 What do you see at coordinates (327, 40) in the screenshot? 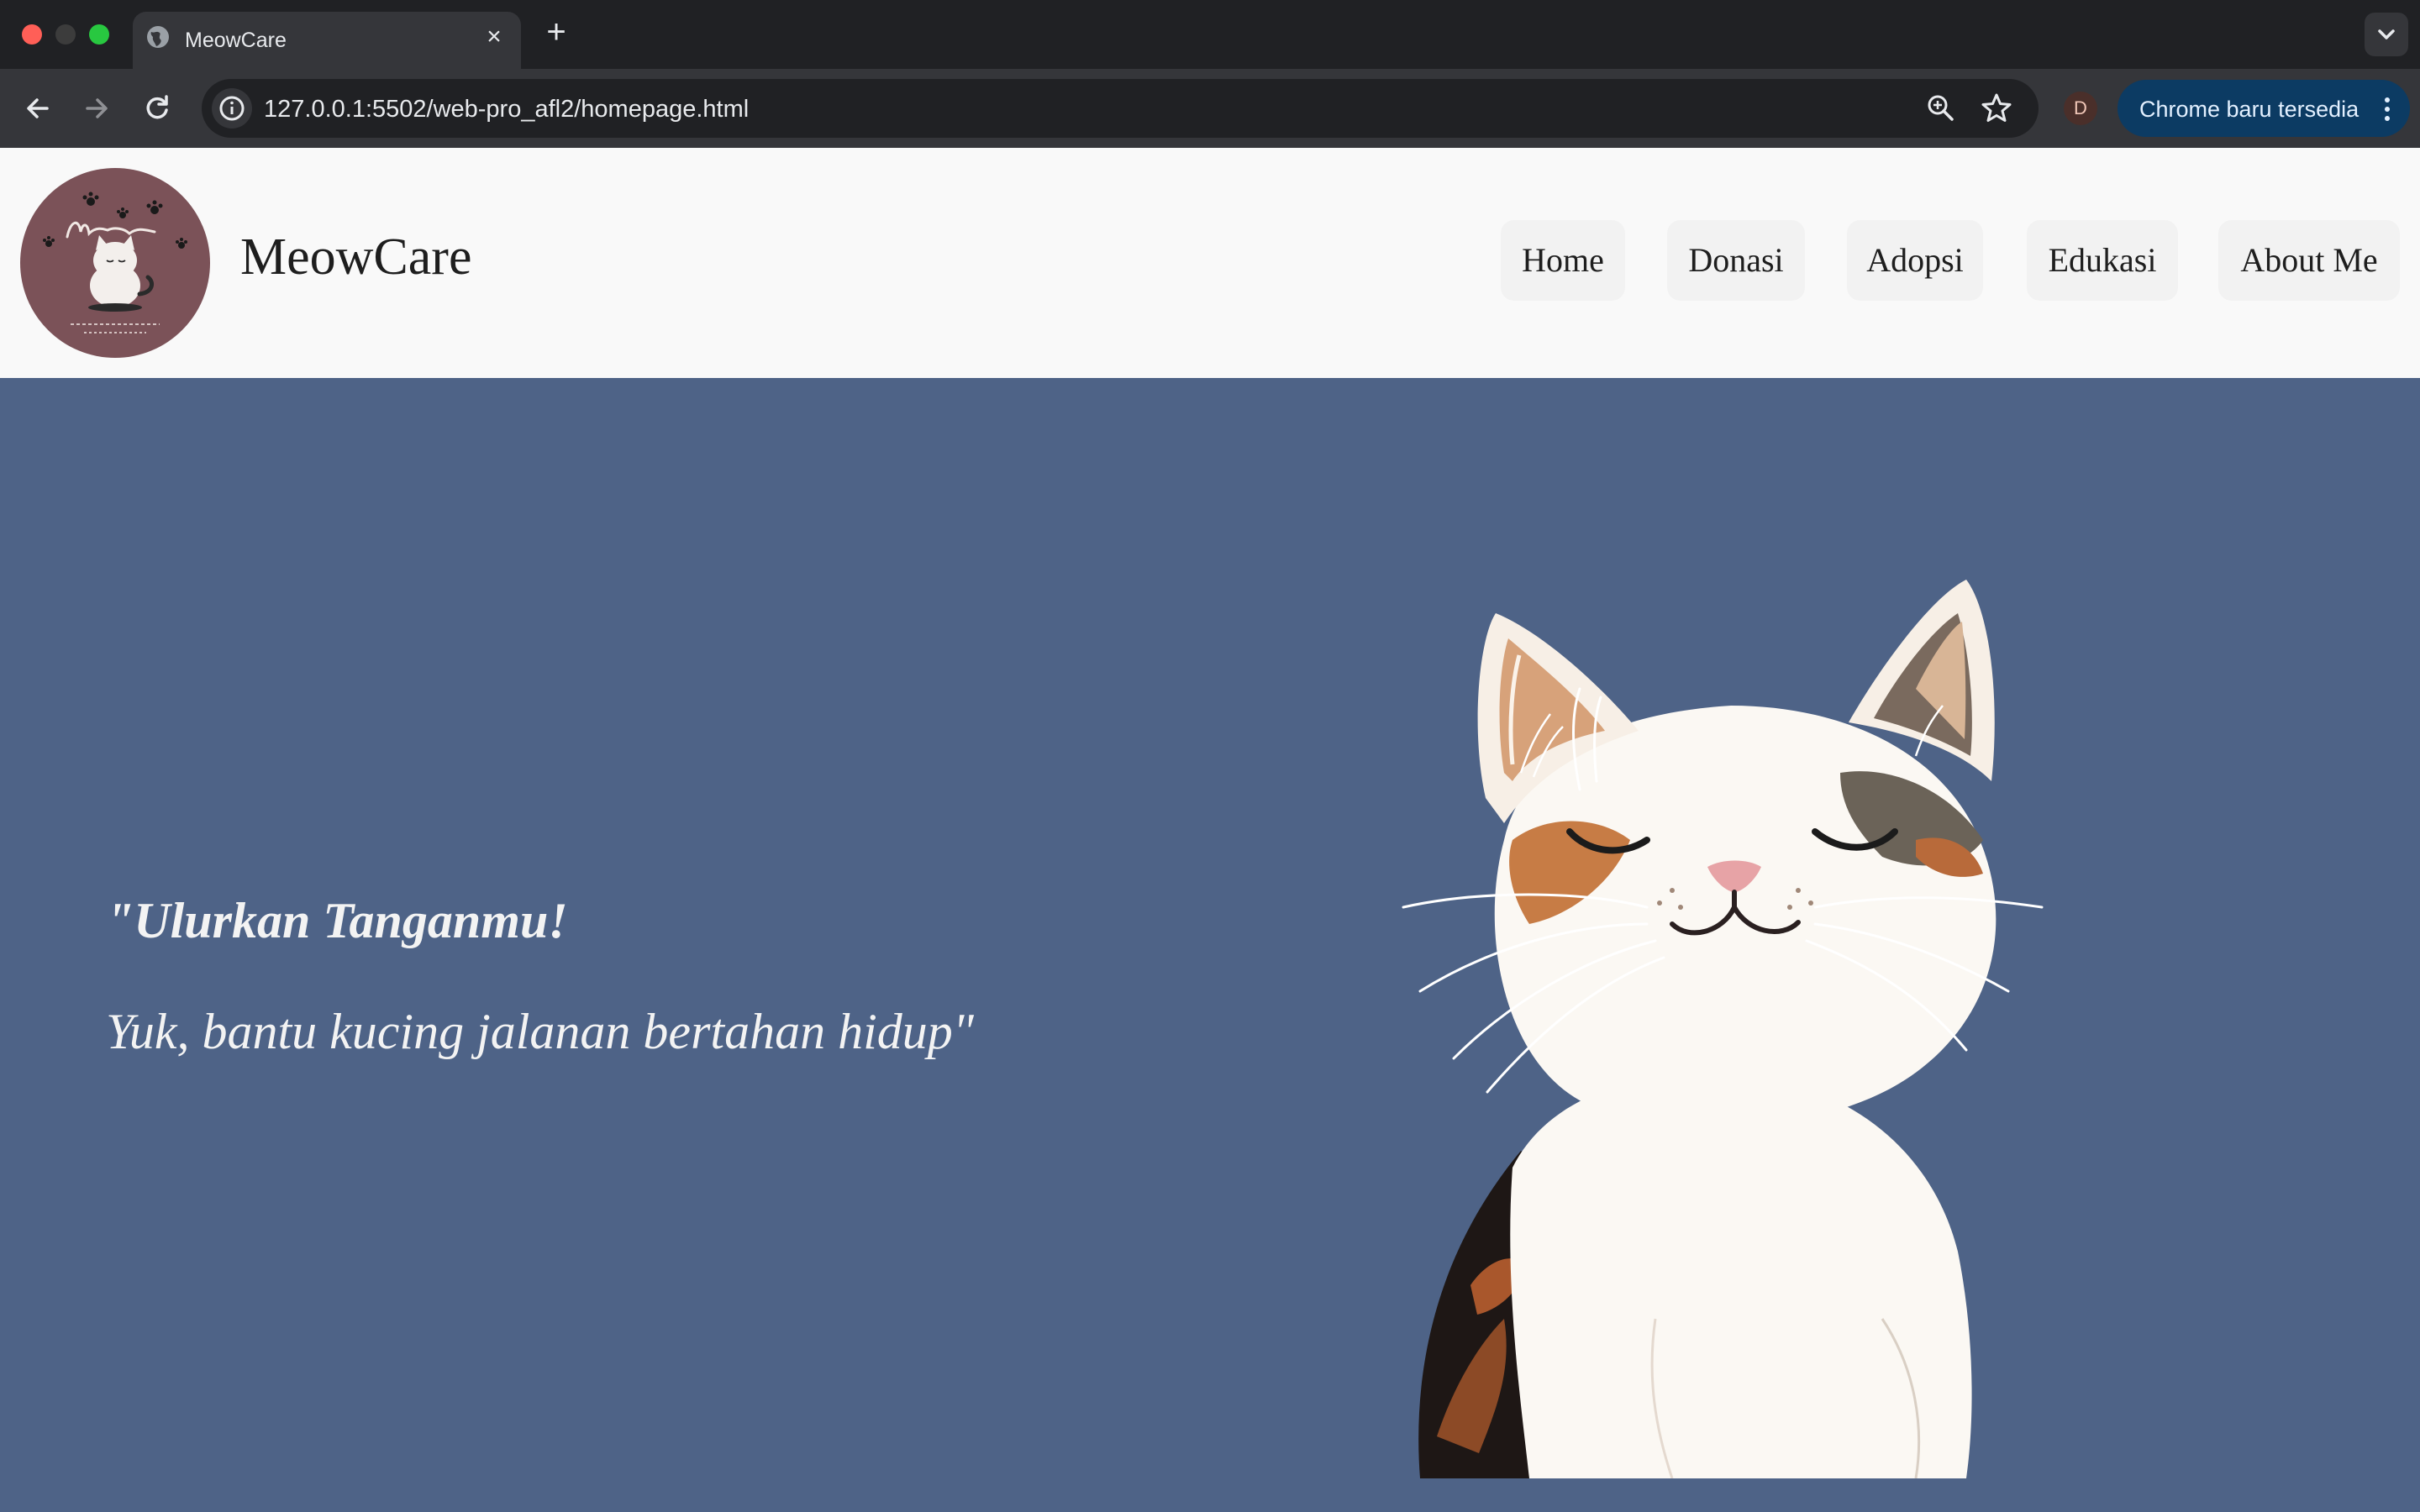
I see `browser-tab: MeowCare ×` at bounding box center [327, 40].